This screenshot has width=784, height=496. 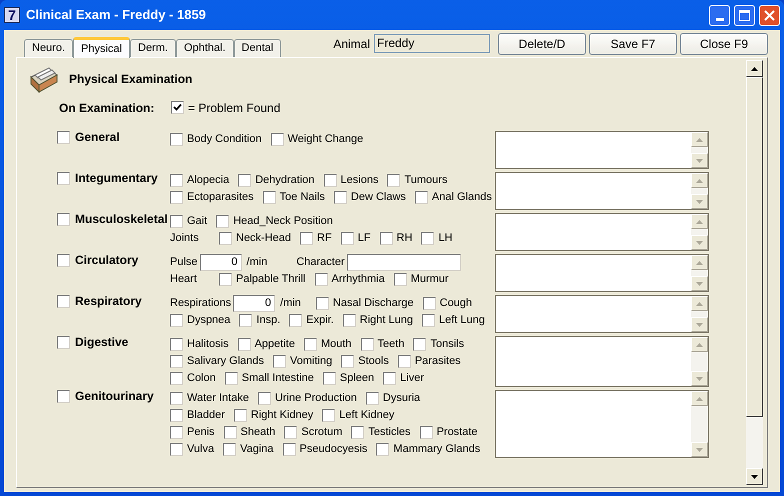 I want to click on scrollbar, so click(x=754, y=272).